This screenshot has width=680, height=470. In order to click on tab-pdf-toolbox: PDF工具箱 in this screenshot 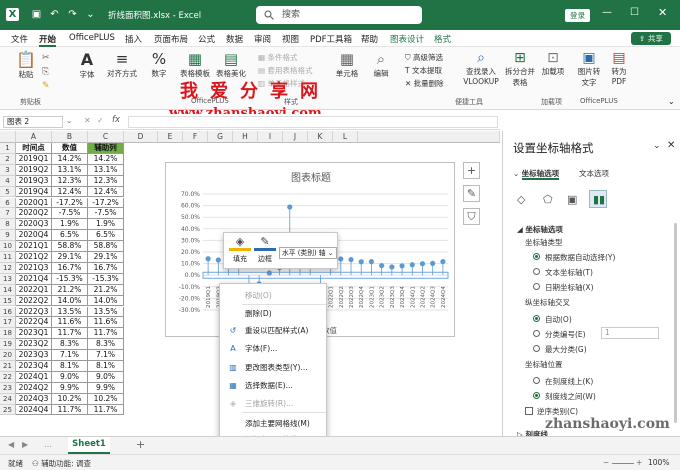, I will do `click(331, 39)`.